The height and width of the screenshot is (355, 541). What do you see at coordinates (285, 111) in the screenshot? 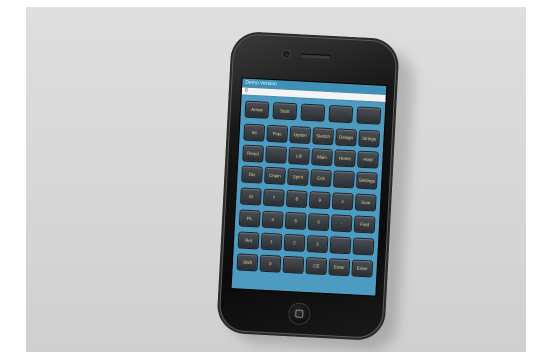
I see `key-start: Start` at bounding box center [285, 111].